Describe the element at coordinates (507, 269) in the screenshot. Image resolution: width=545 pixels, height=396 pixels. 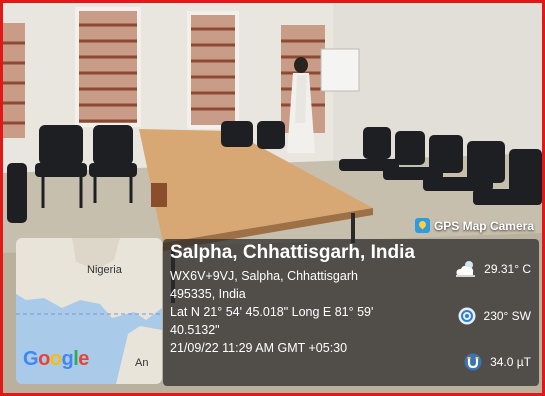
I see `temperature-value: 29.31° C` at that location.